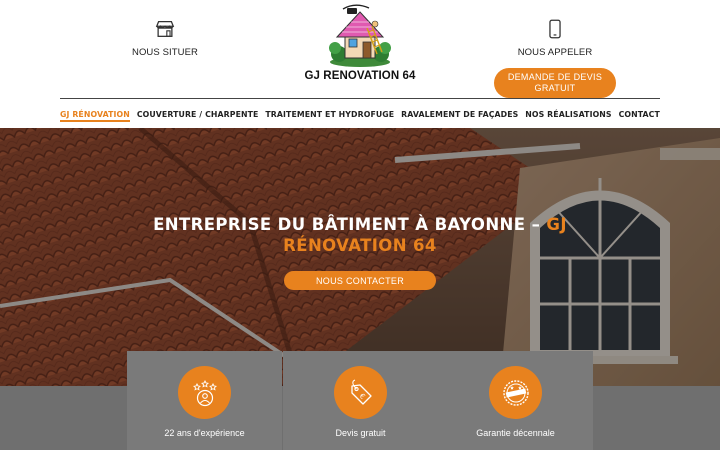 Image resolution: width=720 pixels, height=450 pixels. What do you see at coordinates (165, 38) in the screenshot?
I see `locate-link: NOUS SITUER` at bounding box center [165, 38].